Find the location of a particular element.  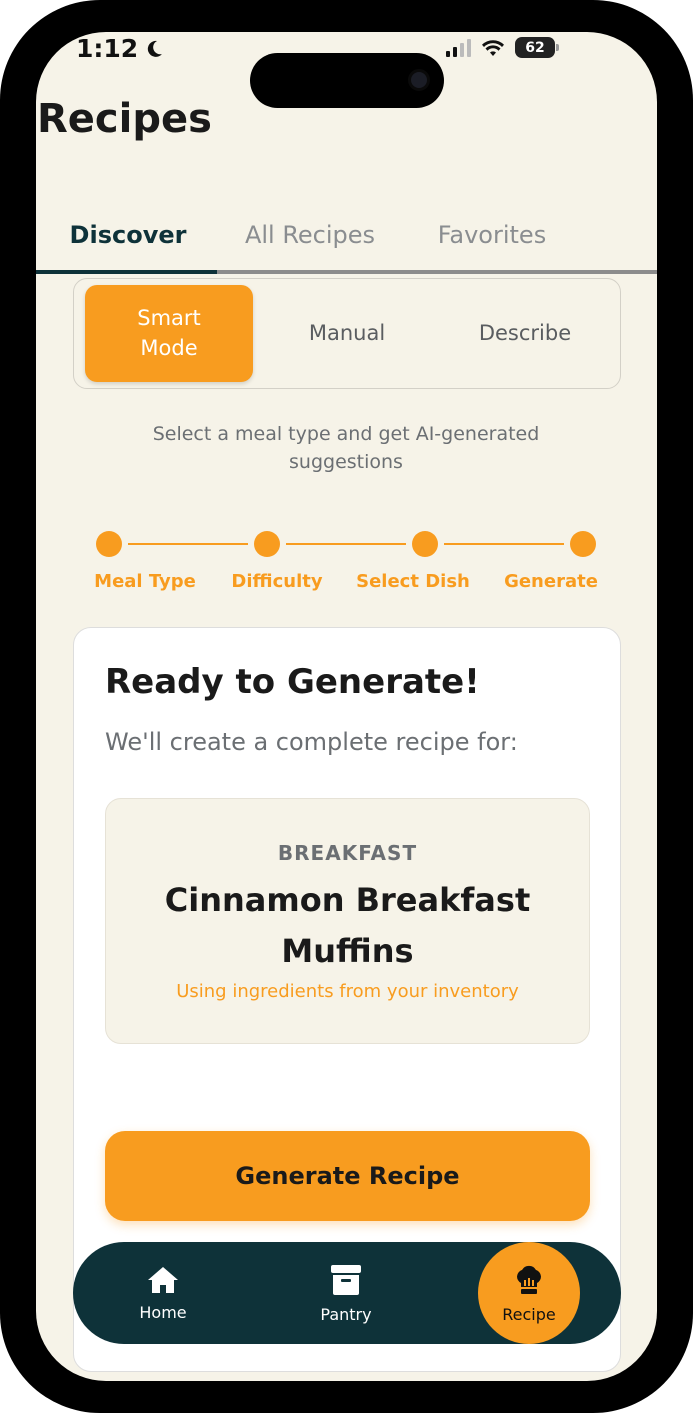

step-label: Difficulty is located at coordinates (277, 581).